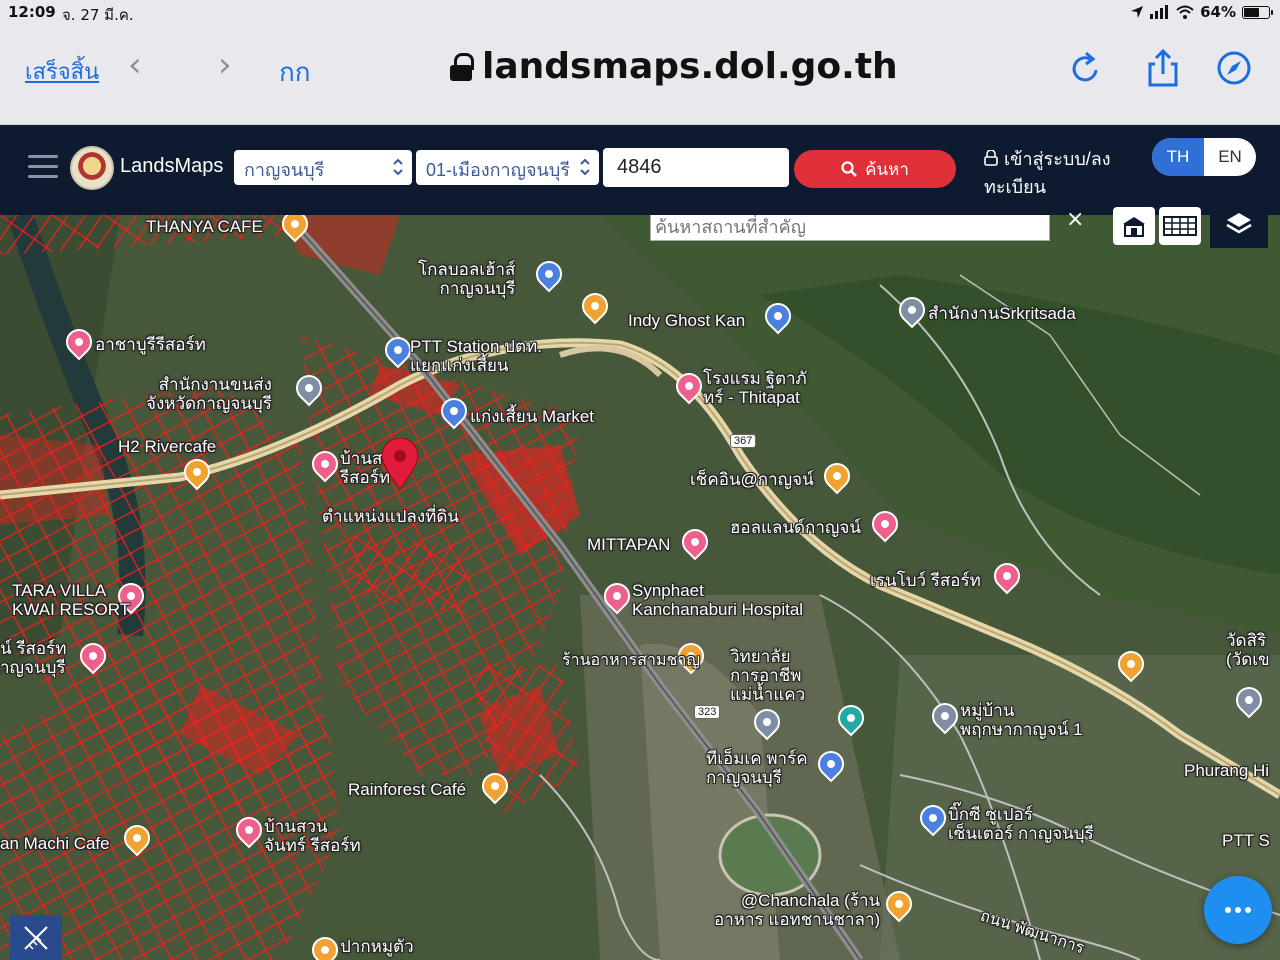 The image size is (1280, 960). I want to click on map-label: ปากหมูตัว, so click(377, 946).